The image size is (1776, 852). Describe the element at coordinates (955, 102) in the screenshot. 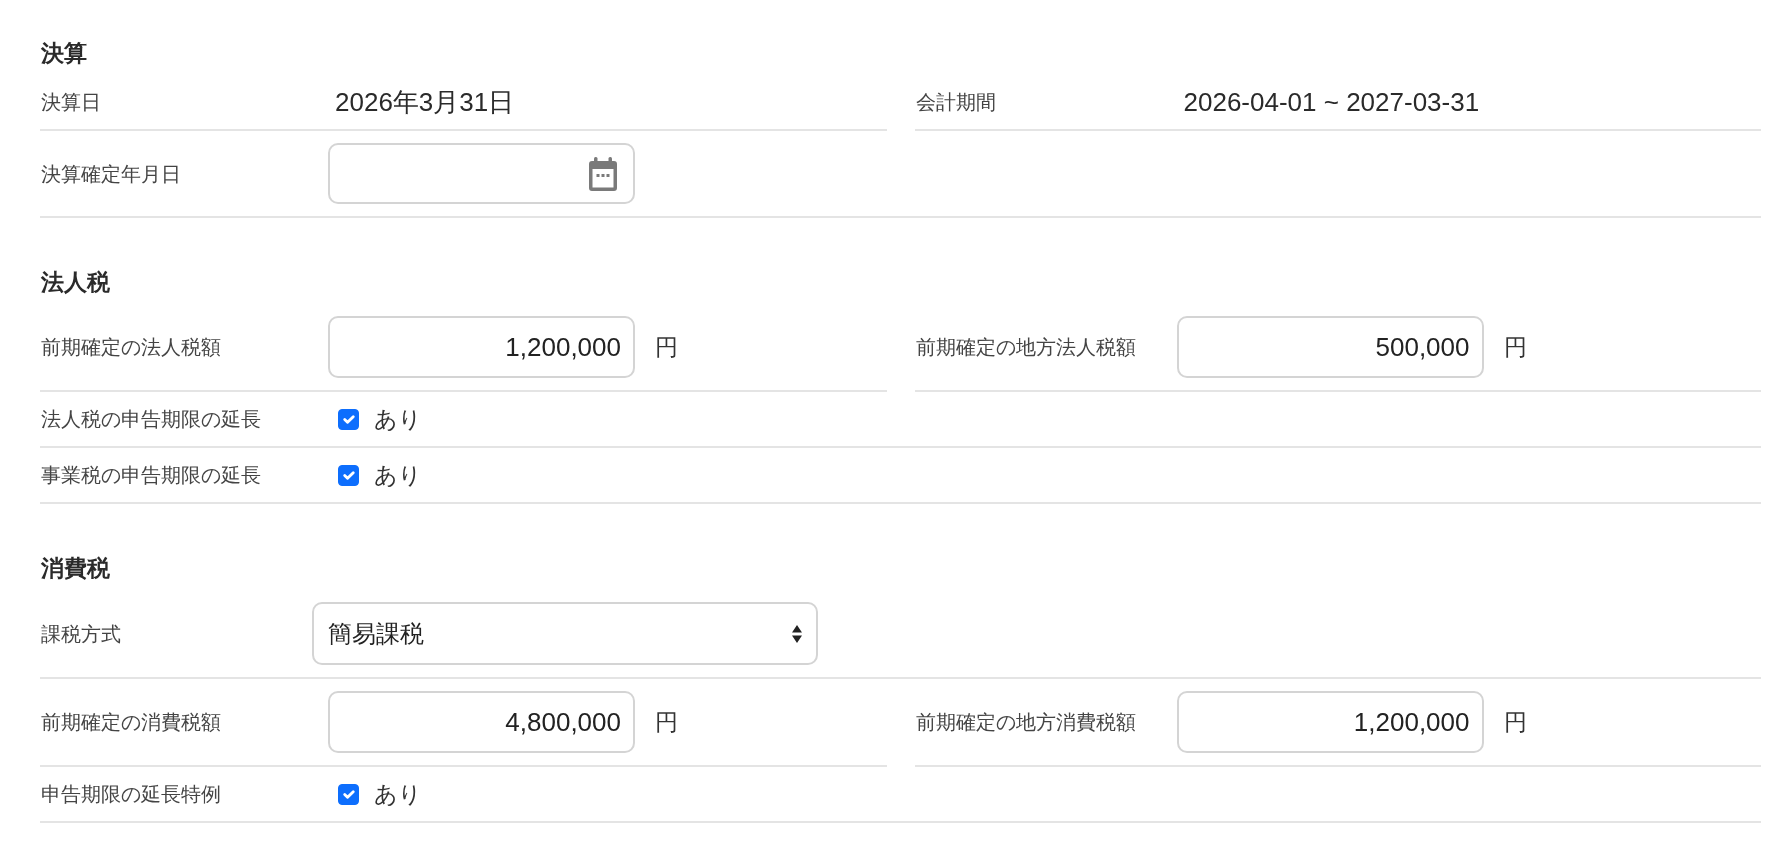

I see `field-label: 会計期間` at that location.